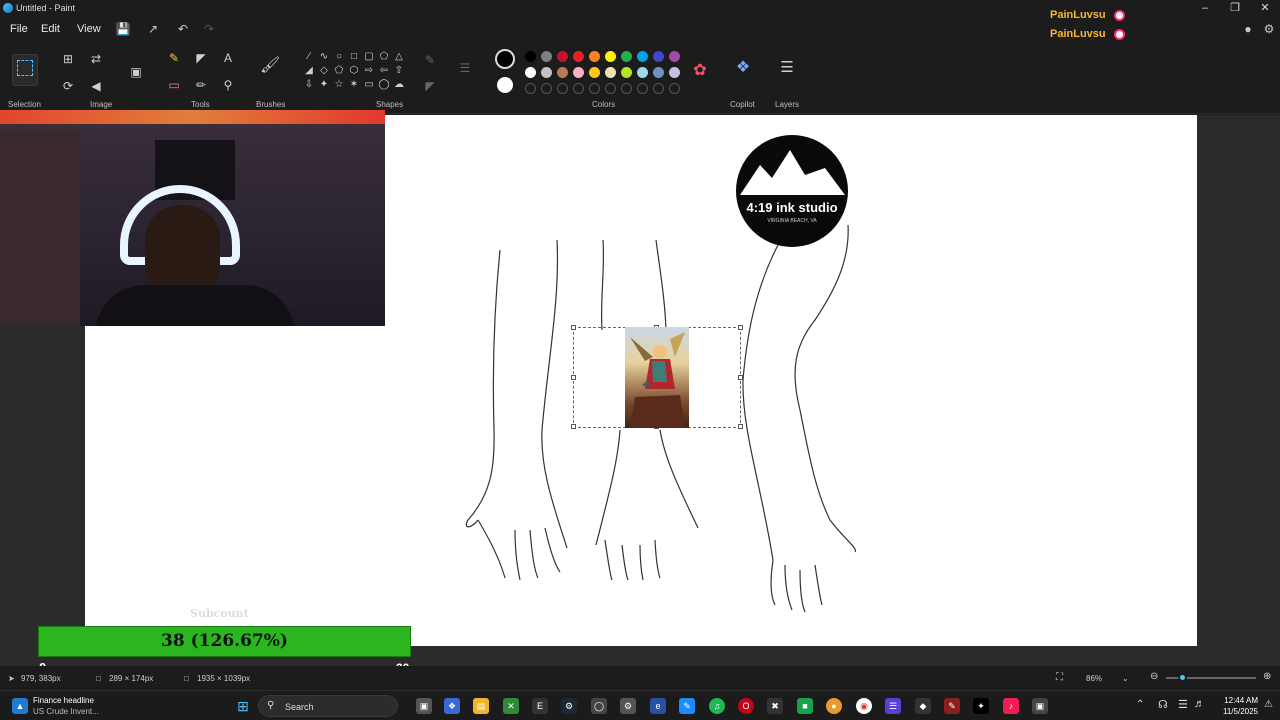 This screenshot has height=720, width=1280. Describe the element at coordinates (516, 410) in the screenshot. I see `arm-sketch-left` at that location.